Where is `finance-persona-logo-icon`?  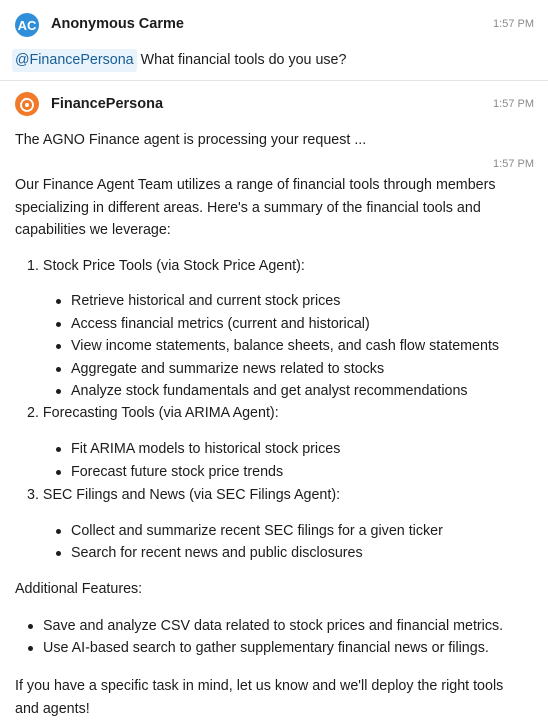 finance-persona-logo-icon is located at coordinates (27, 104).